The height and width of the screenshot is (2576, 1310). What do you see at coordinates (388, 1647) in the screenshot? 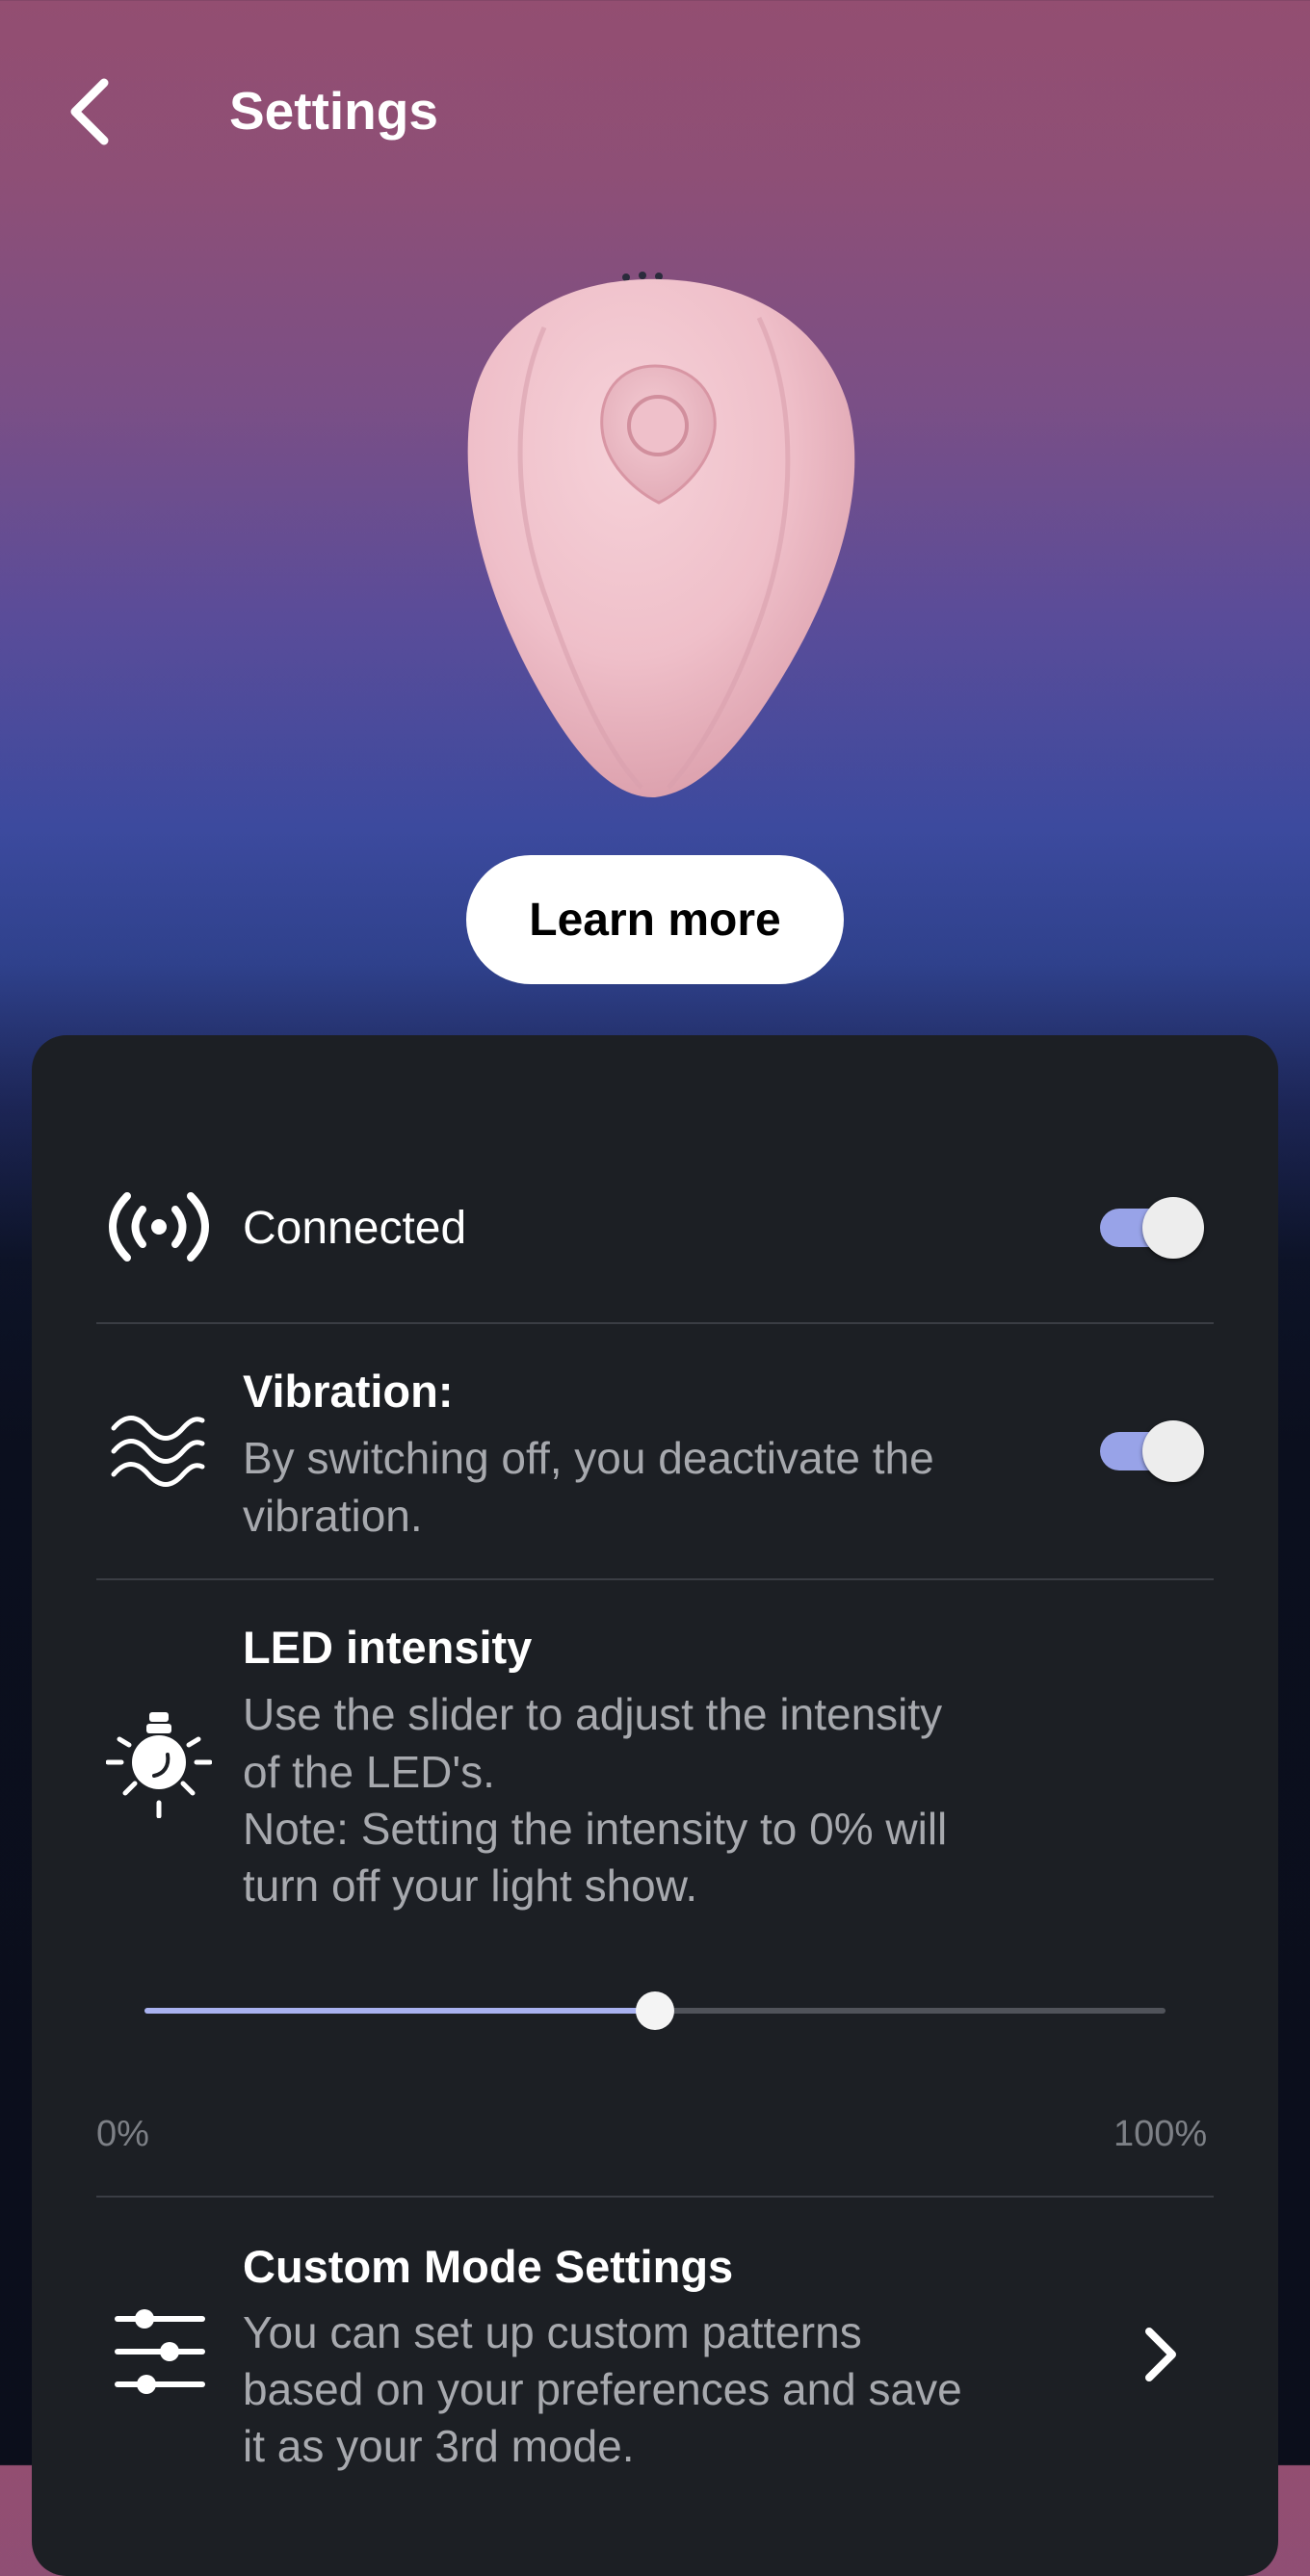
I see `led-intensity-title: LED intensity` at bounding box center [388, 1647].